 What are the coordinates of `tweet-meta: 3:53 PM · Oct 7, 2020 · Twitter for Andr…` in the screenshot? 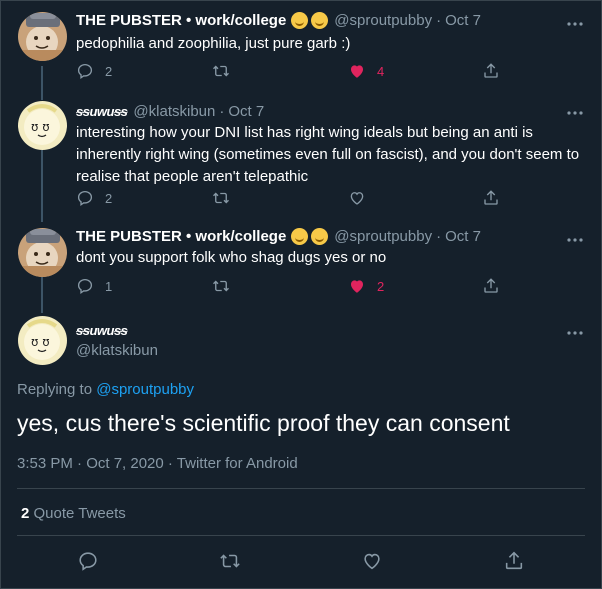 It's located at (157, 463).